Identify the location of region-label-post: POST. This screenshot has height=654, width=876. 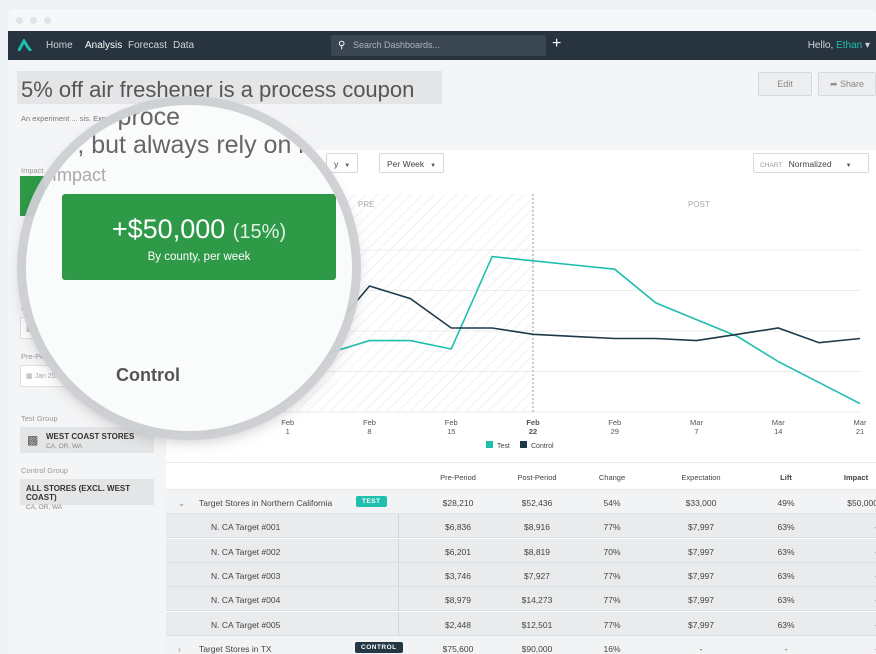
(699, 204).